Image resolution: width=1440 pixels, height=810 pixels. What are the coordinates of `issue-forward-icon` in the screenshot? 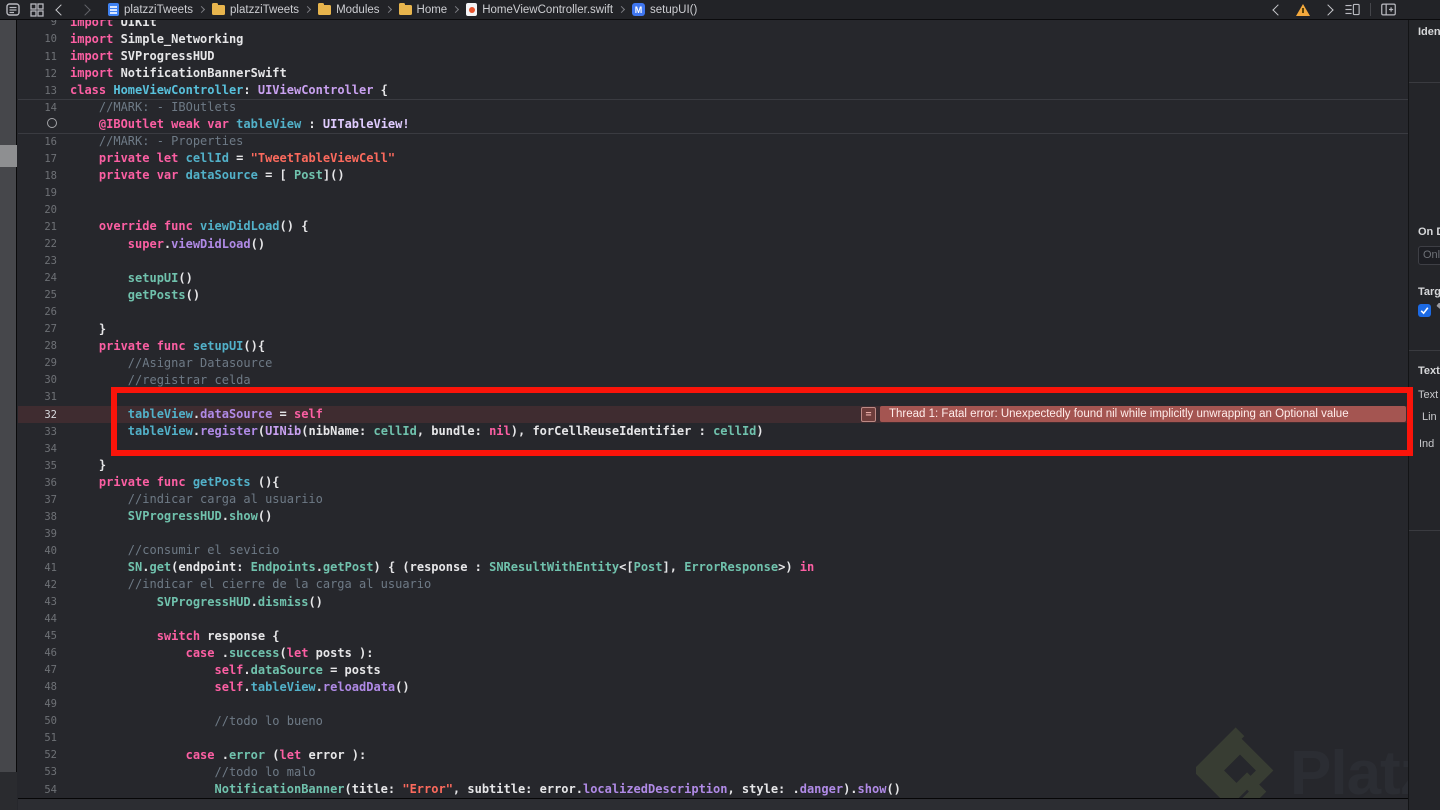 It's located at (1327, 9).